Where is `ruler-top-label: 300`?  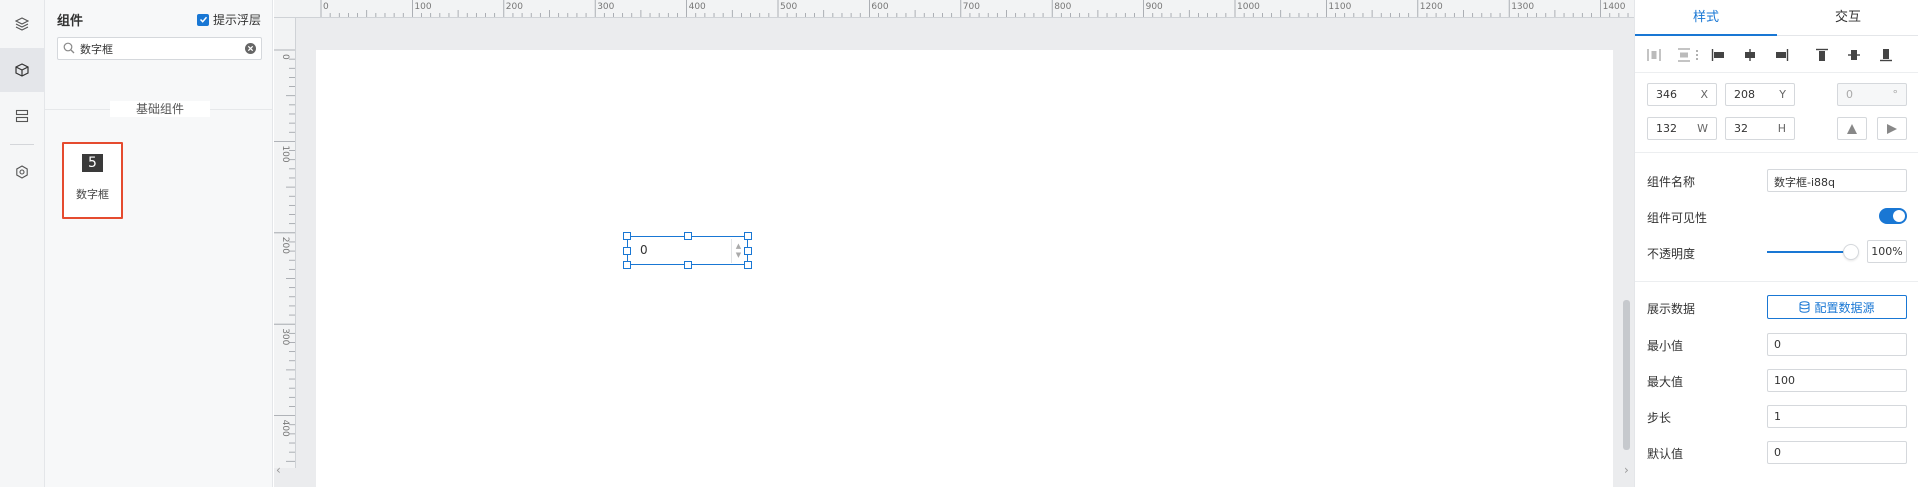 ruler-top-label: 300 is located at coordinates (605, 7).